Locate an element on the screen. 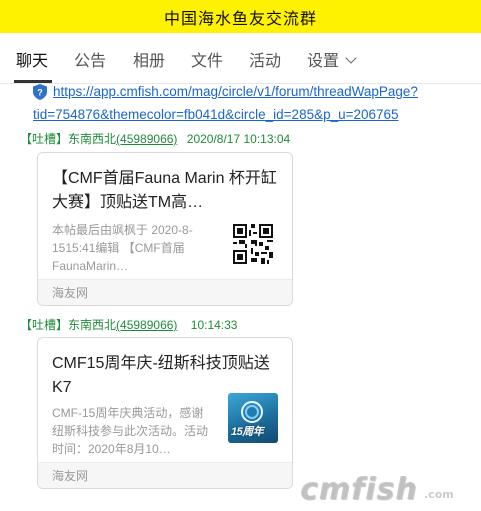  tab-files-label: 文件 is located at coordinates (207, 61).